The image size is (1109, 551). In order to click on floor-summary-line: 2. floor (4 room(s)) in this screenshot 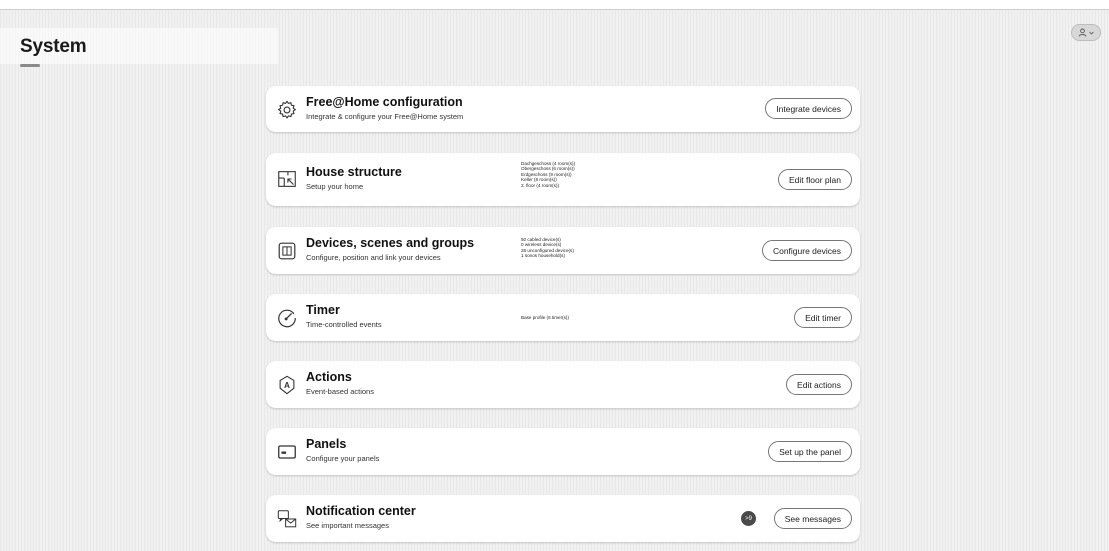, I will do `click(540, 185)`.